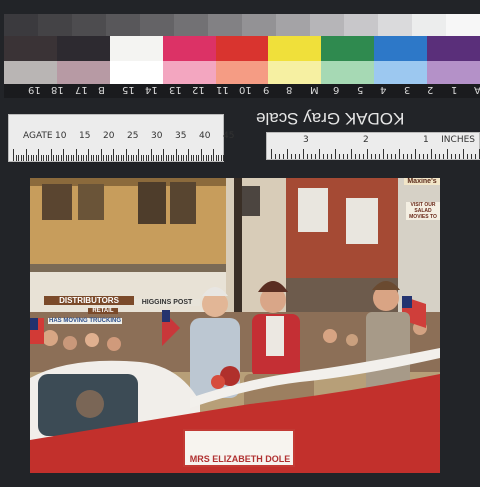 This screenshot has width=480, height=487. I want to click on color-patches, so click(242, 61).